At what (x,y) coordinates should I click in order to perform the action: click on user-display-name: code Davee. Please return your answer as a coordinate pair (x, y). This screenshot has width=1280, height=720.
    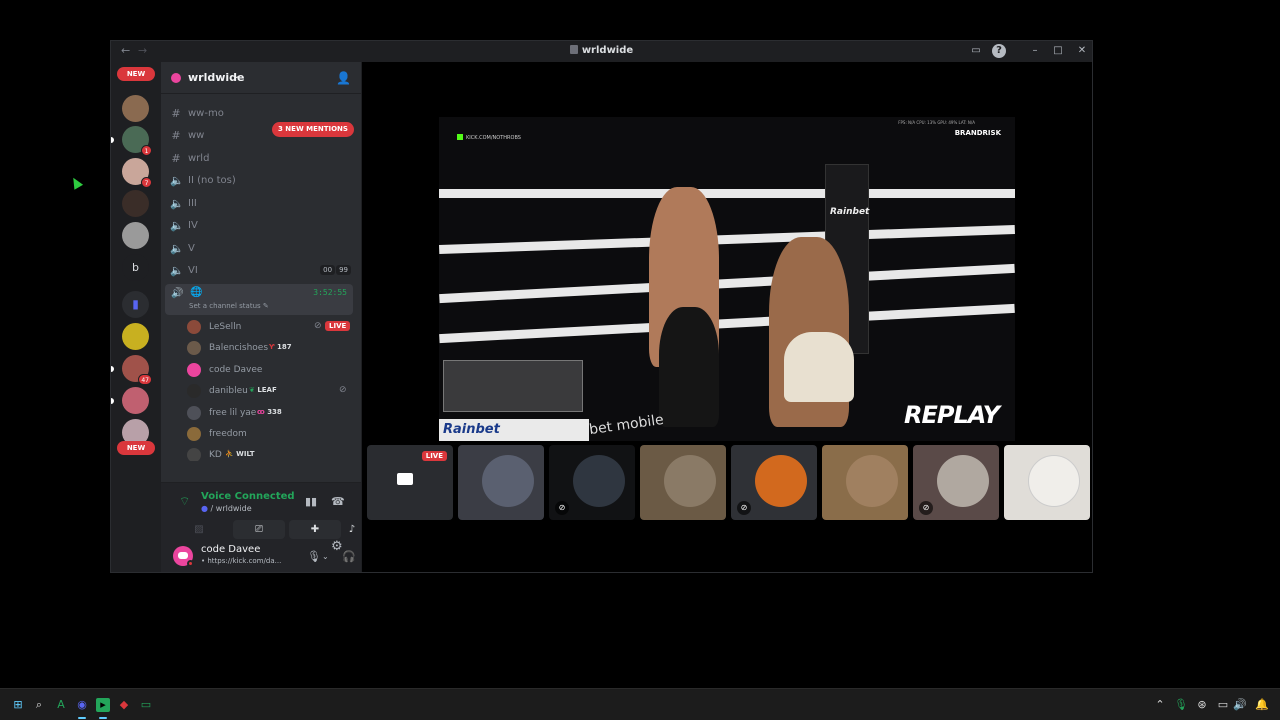
    Looking at the image, I should click on (230, 549).